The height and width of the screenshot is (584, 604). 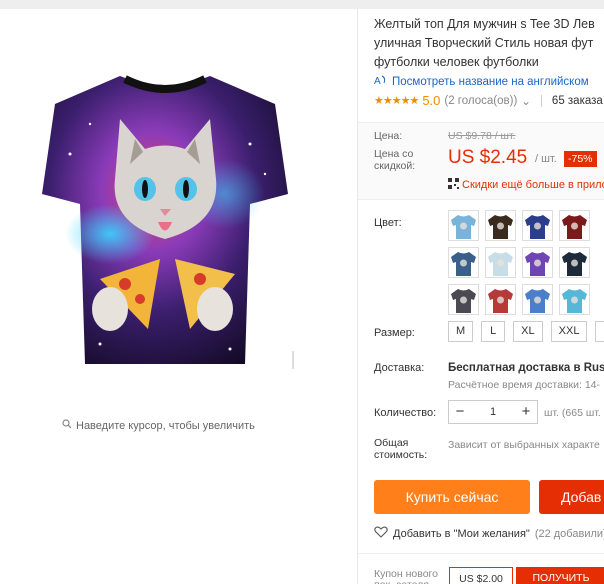 I want to click on top-bar, so click(x=302, y=4).